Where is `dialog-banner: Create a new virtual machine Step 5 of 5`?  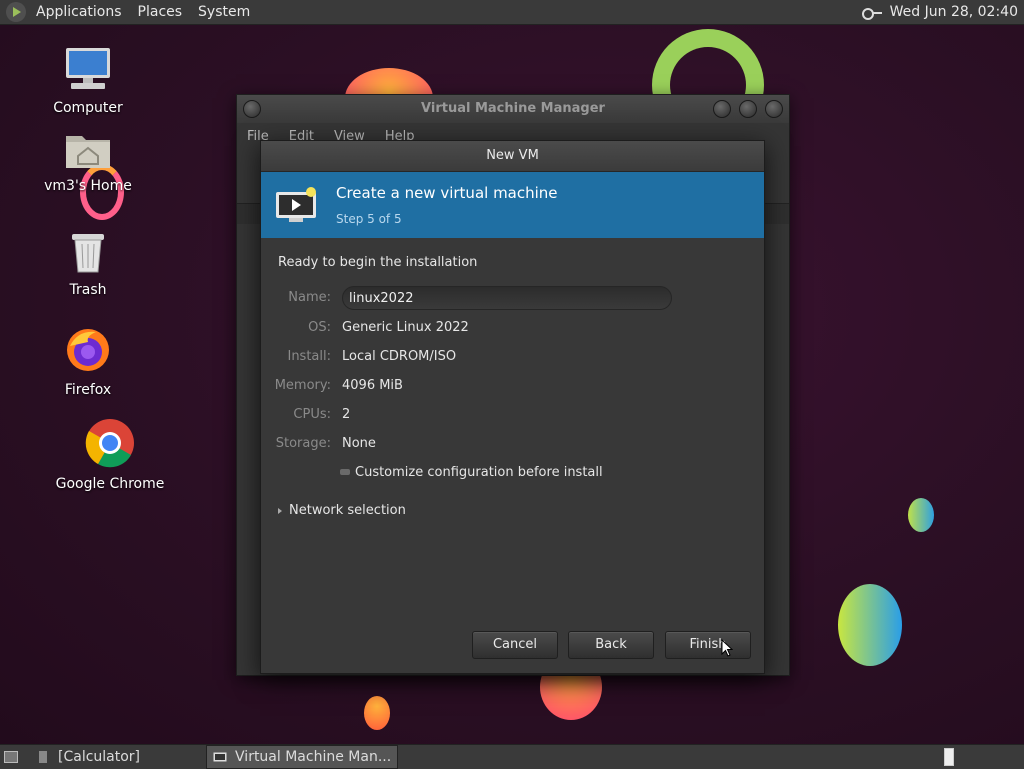 dialog-banner: Create a new virtual machine Step 5 of 5 is located at coordinates (512, 205).